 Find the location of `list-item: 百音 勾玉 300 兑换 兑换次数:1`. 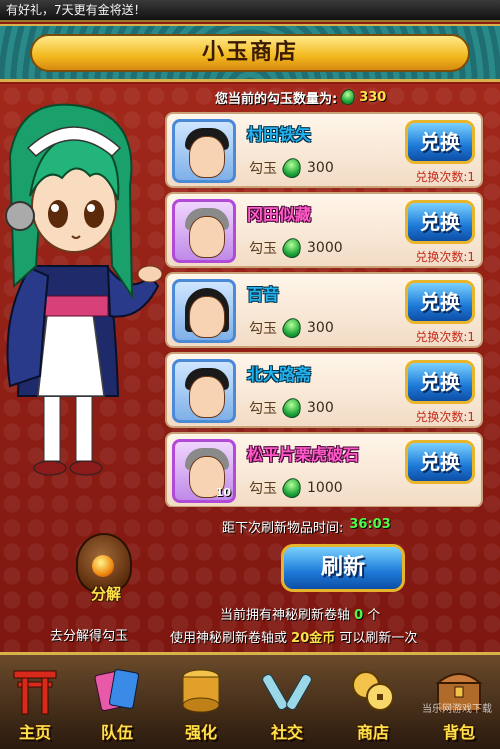

list-item: 百音 勾玉 300 兑换 兑换次数:1 is located at coordinates (324, 310).